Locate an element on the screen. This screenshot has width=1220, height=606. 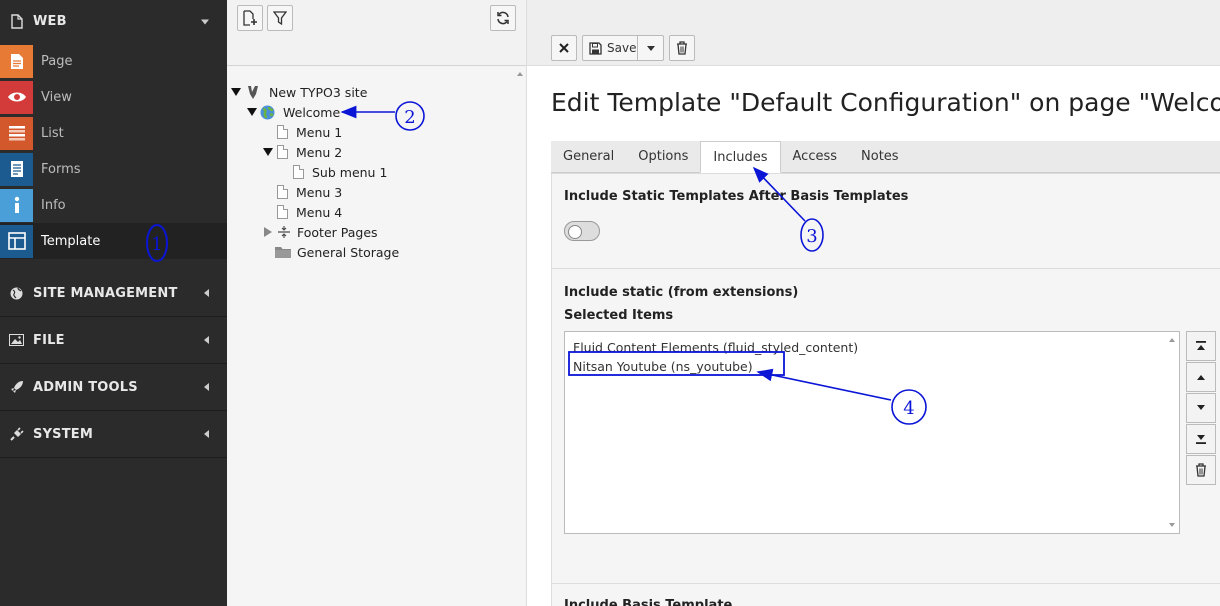
tree-node-general-storage: General Storage is located at coordinates (337, 252).